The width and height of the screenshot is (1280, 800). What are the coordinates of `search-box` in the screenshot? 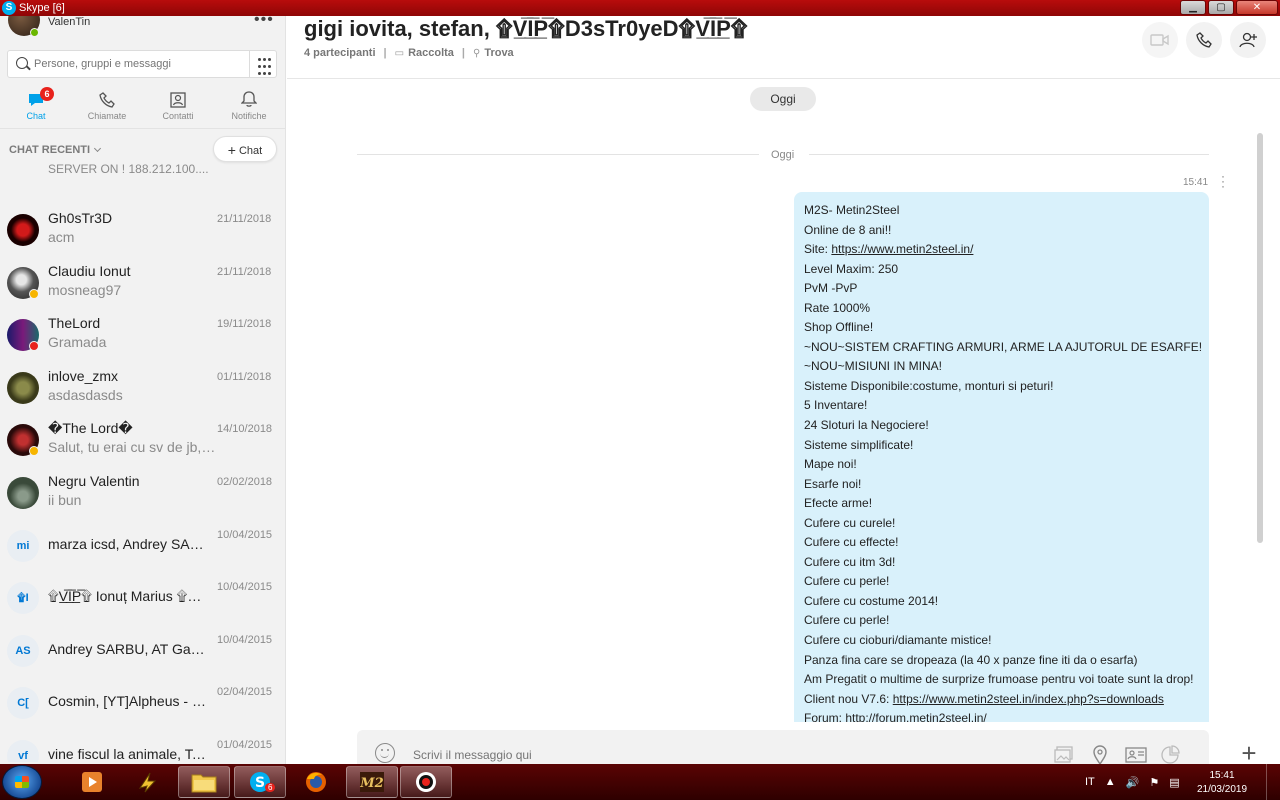 It's located at (142, 64).